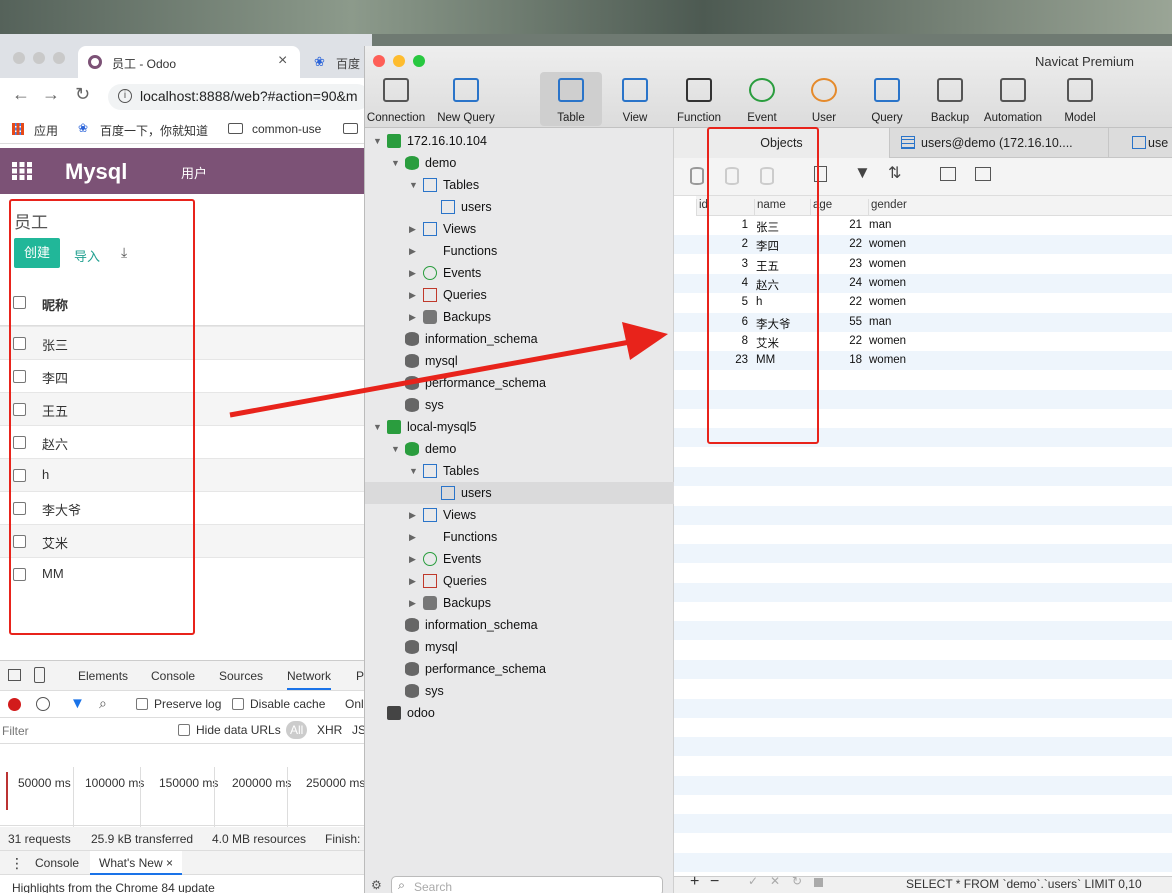 This screenshot has height=893, width=1172. Describe the element at coordinates (430, 378) in the screenshot. I see `annotation-arrow-line` at that location.